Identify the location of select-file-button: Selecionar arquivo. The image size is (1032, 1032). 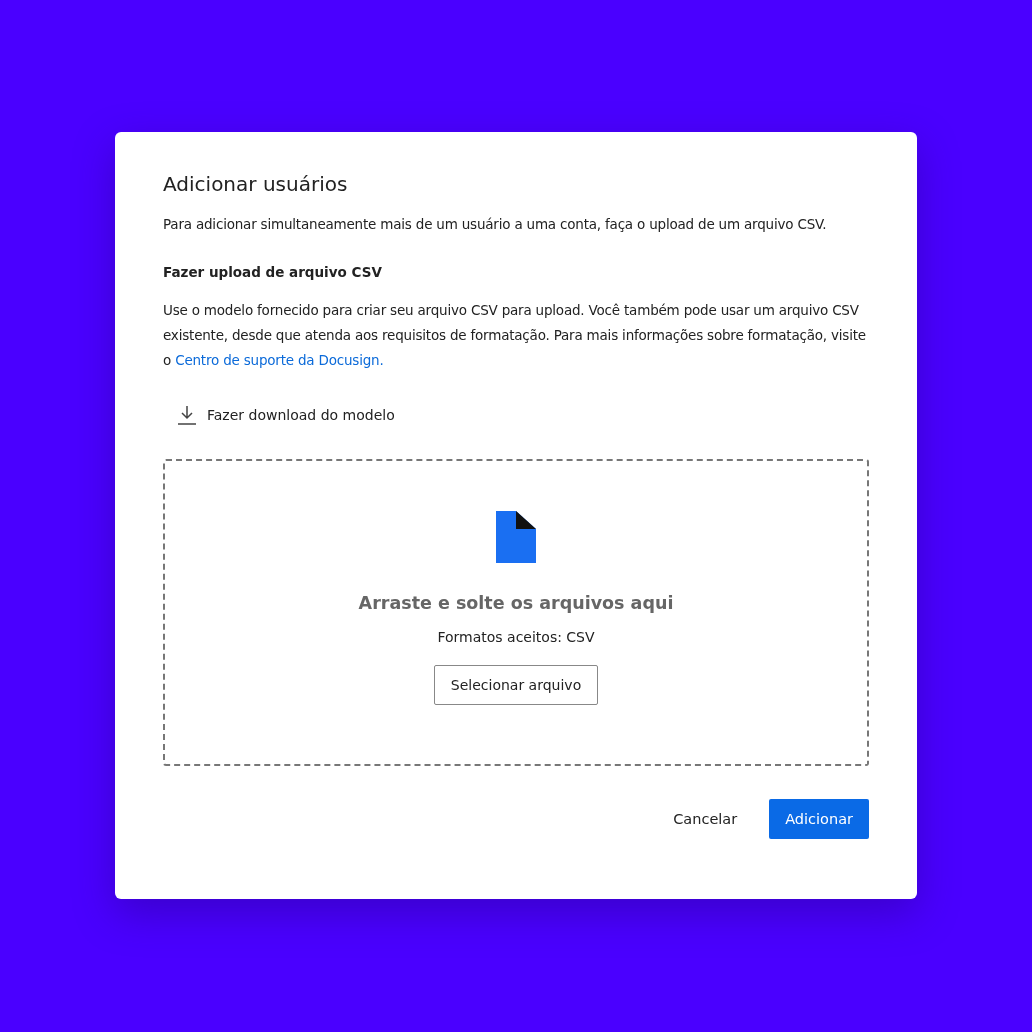
(516, 685).